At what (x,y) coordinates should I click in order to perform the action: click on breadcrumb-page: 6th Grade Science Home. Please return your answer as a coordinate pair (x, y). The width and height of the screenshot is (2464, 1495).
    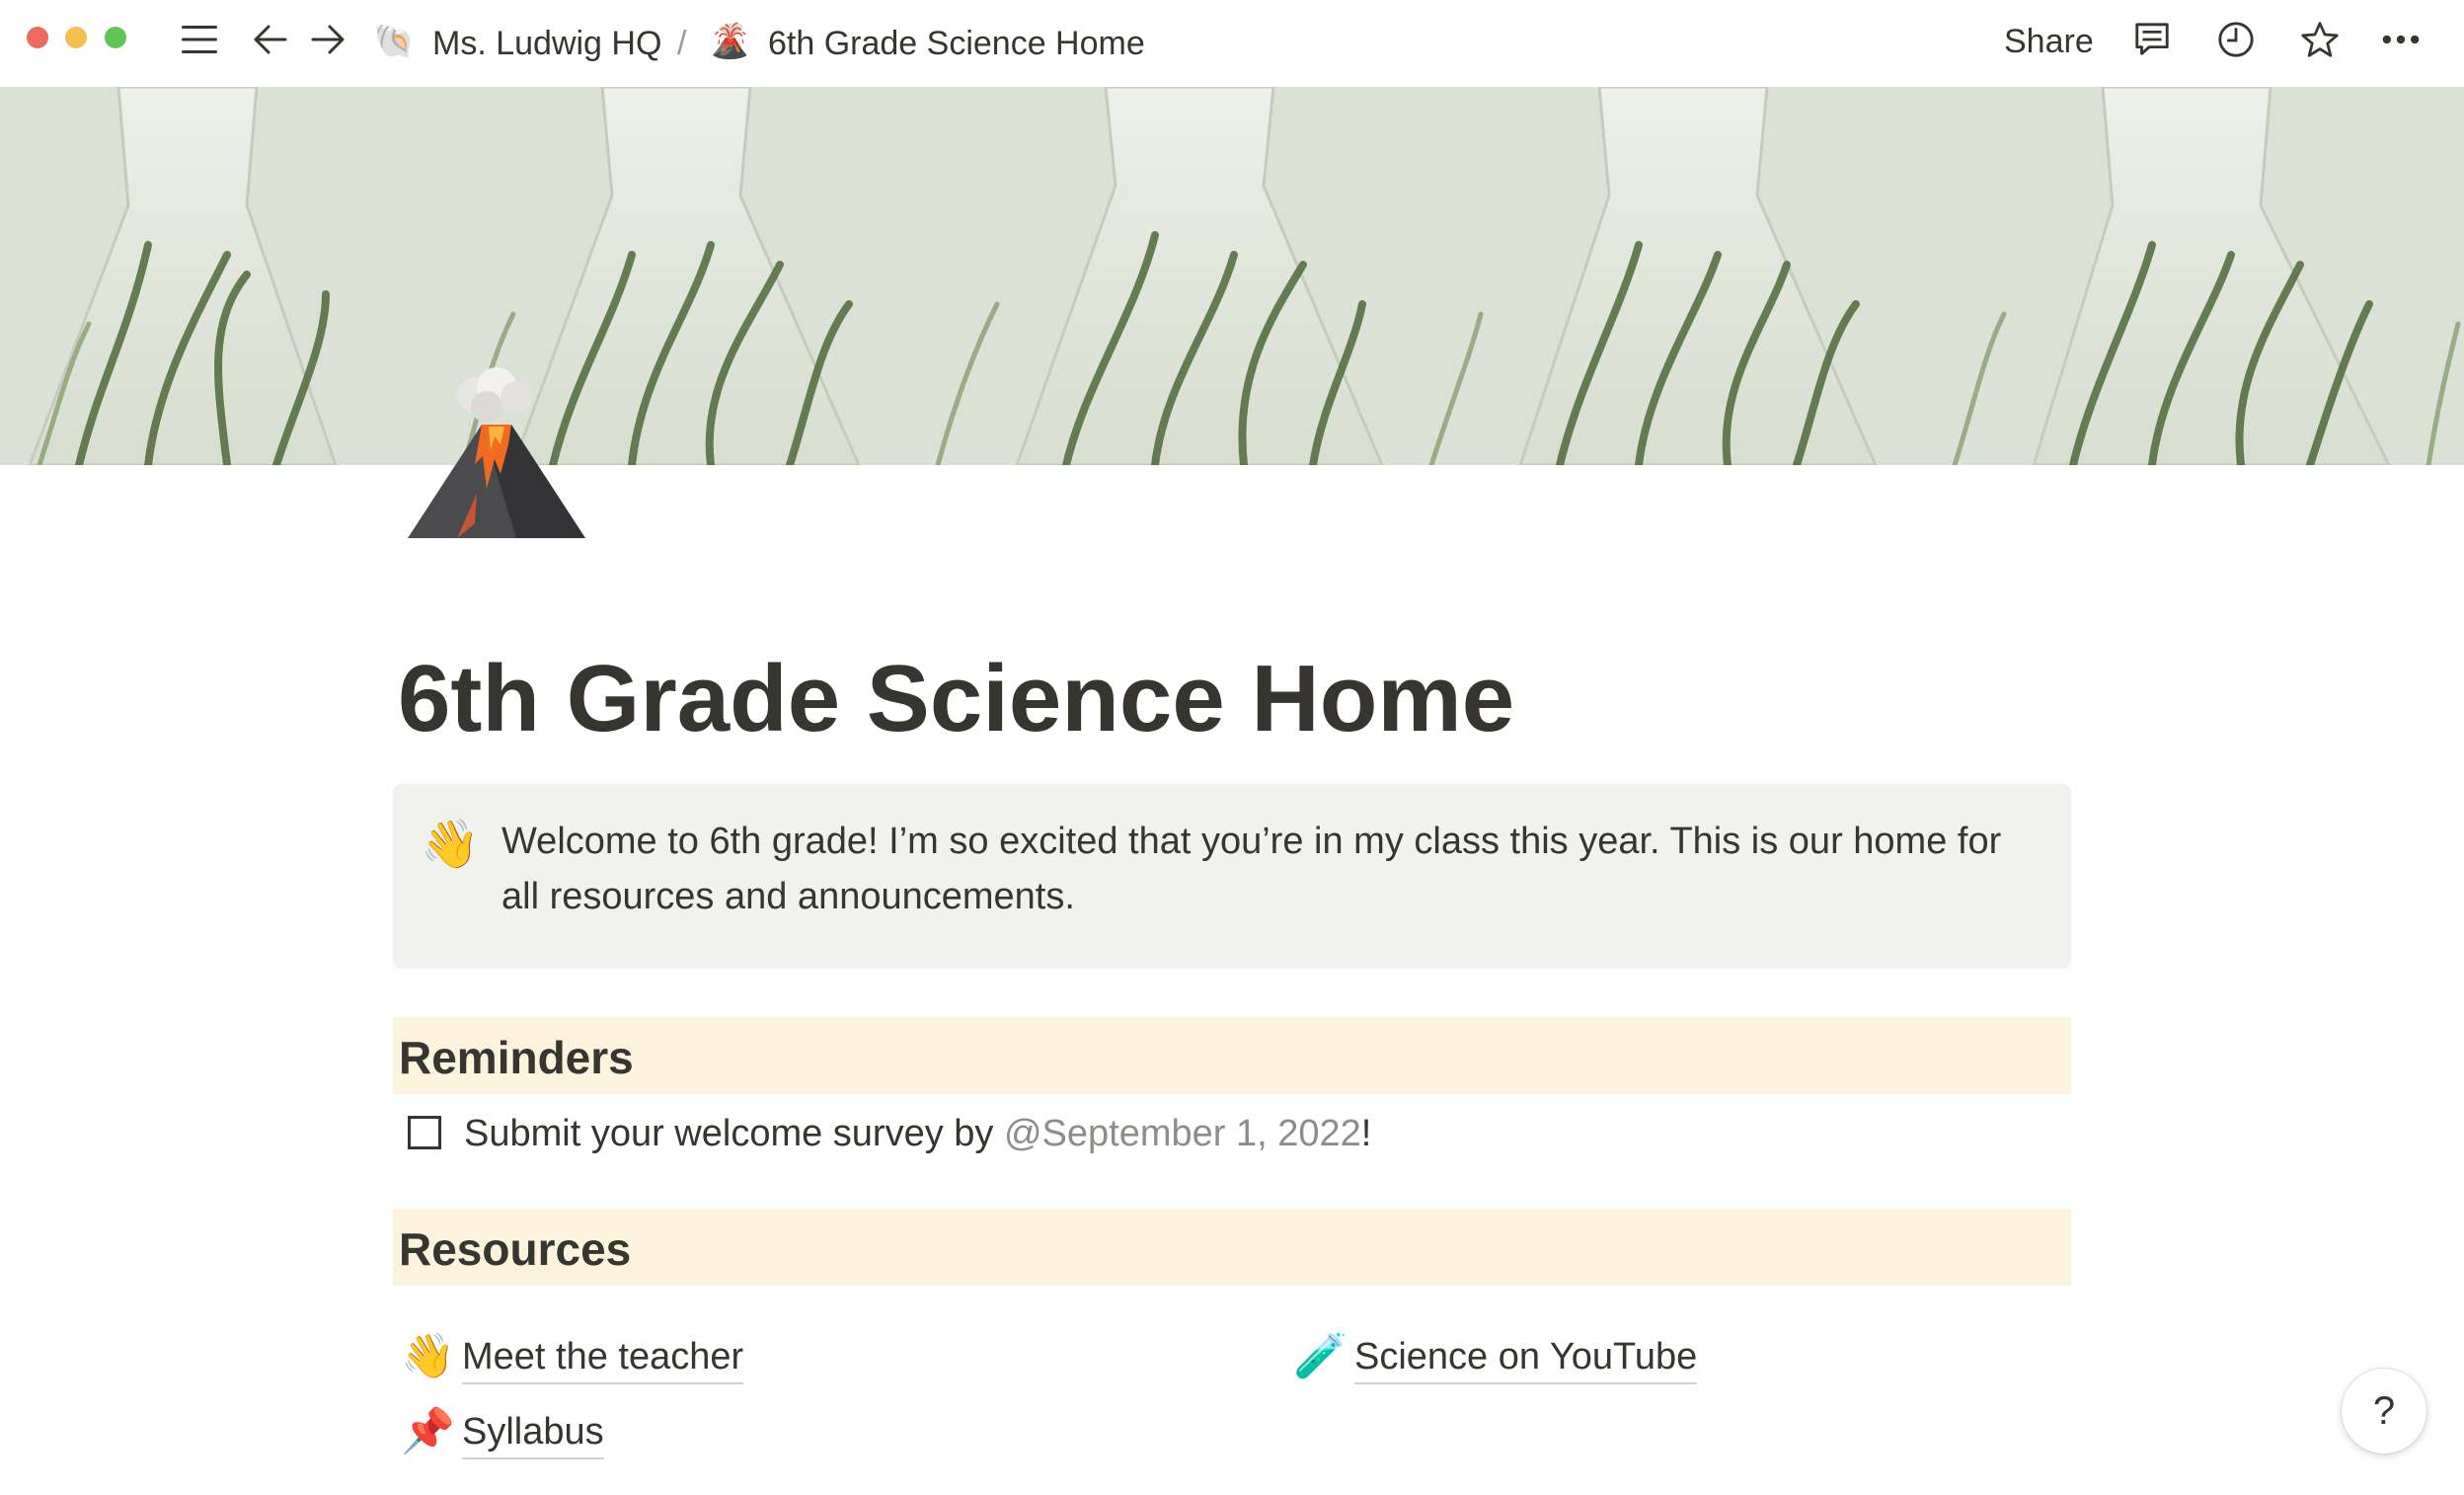
    Looking at the image, I should click on (956, 43).